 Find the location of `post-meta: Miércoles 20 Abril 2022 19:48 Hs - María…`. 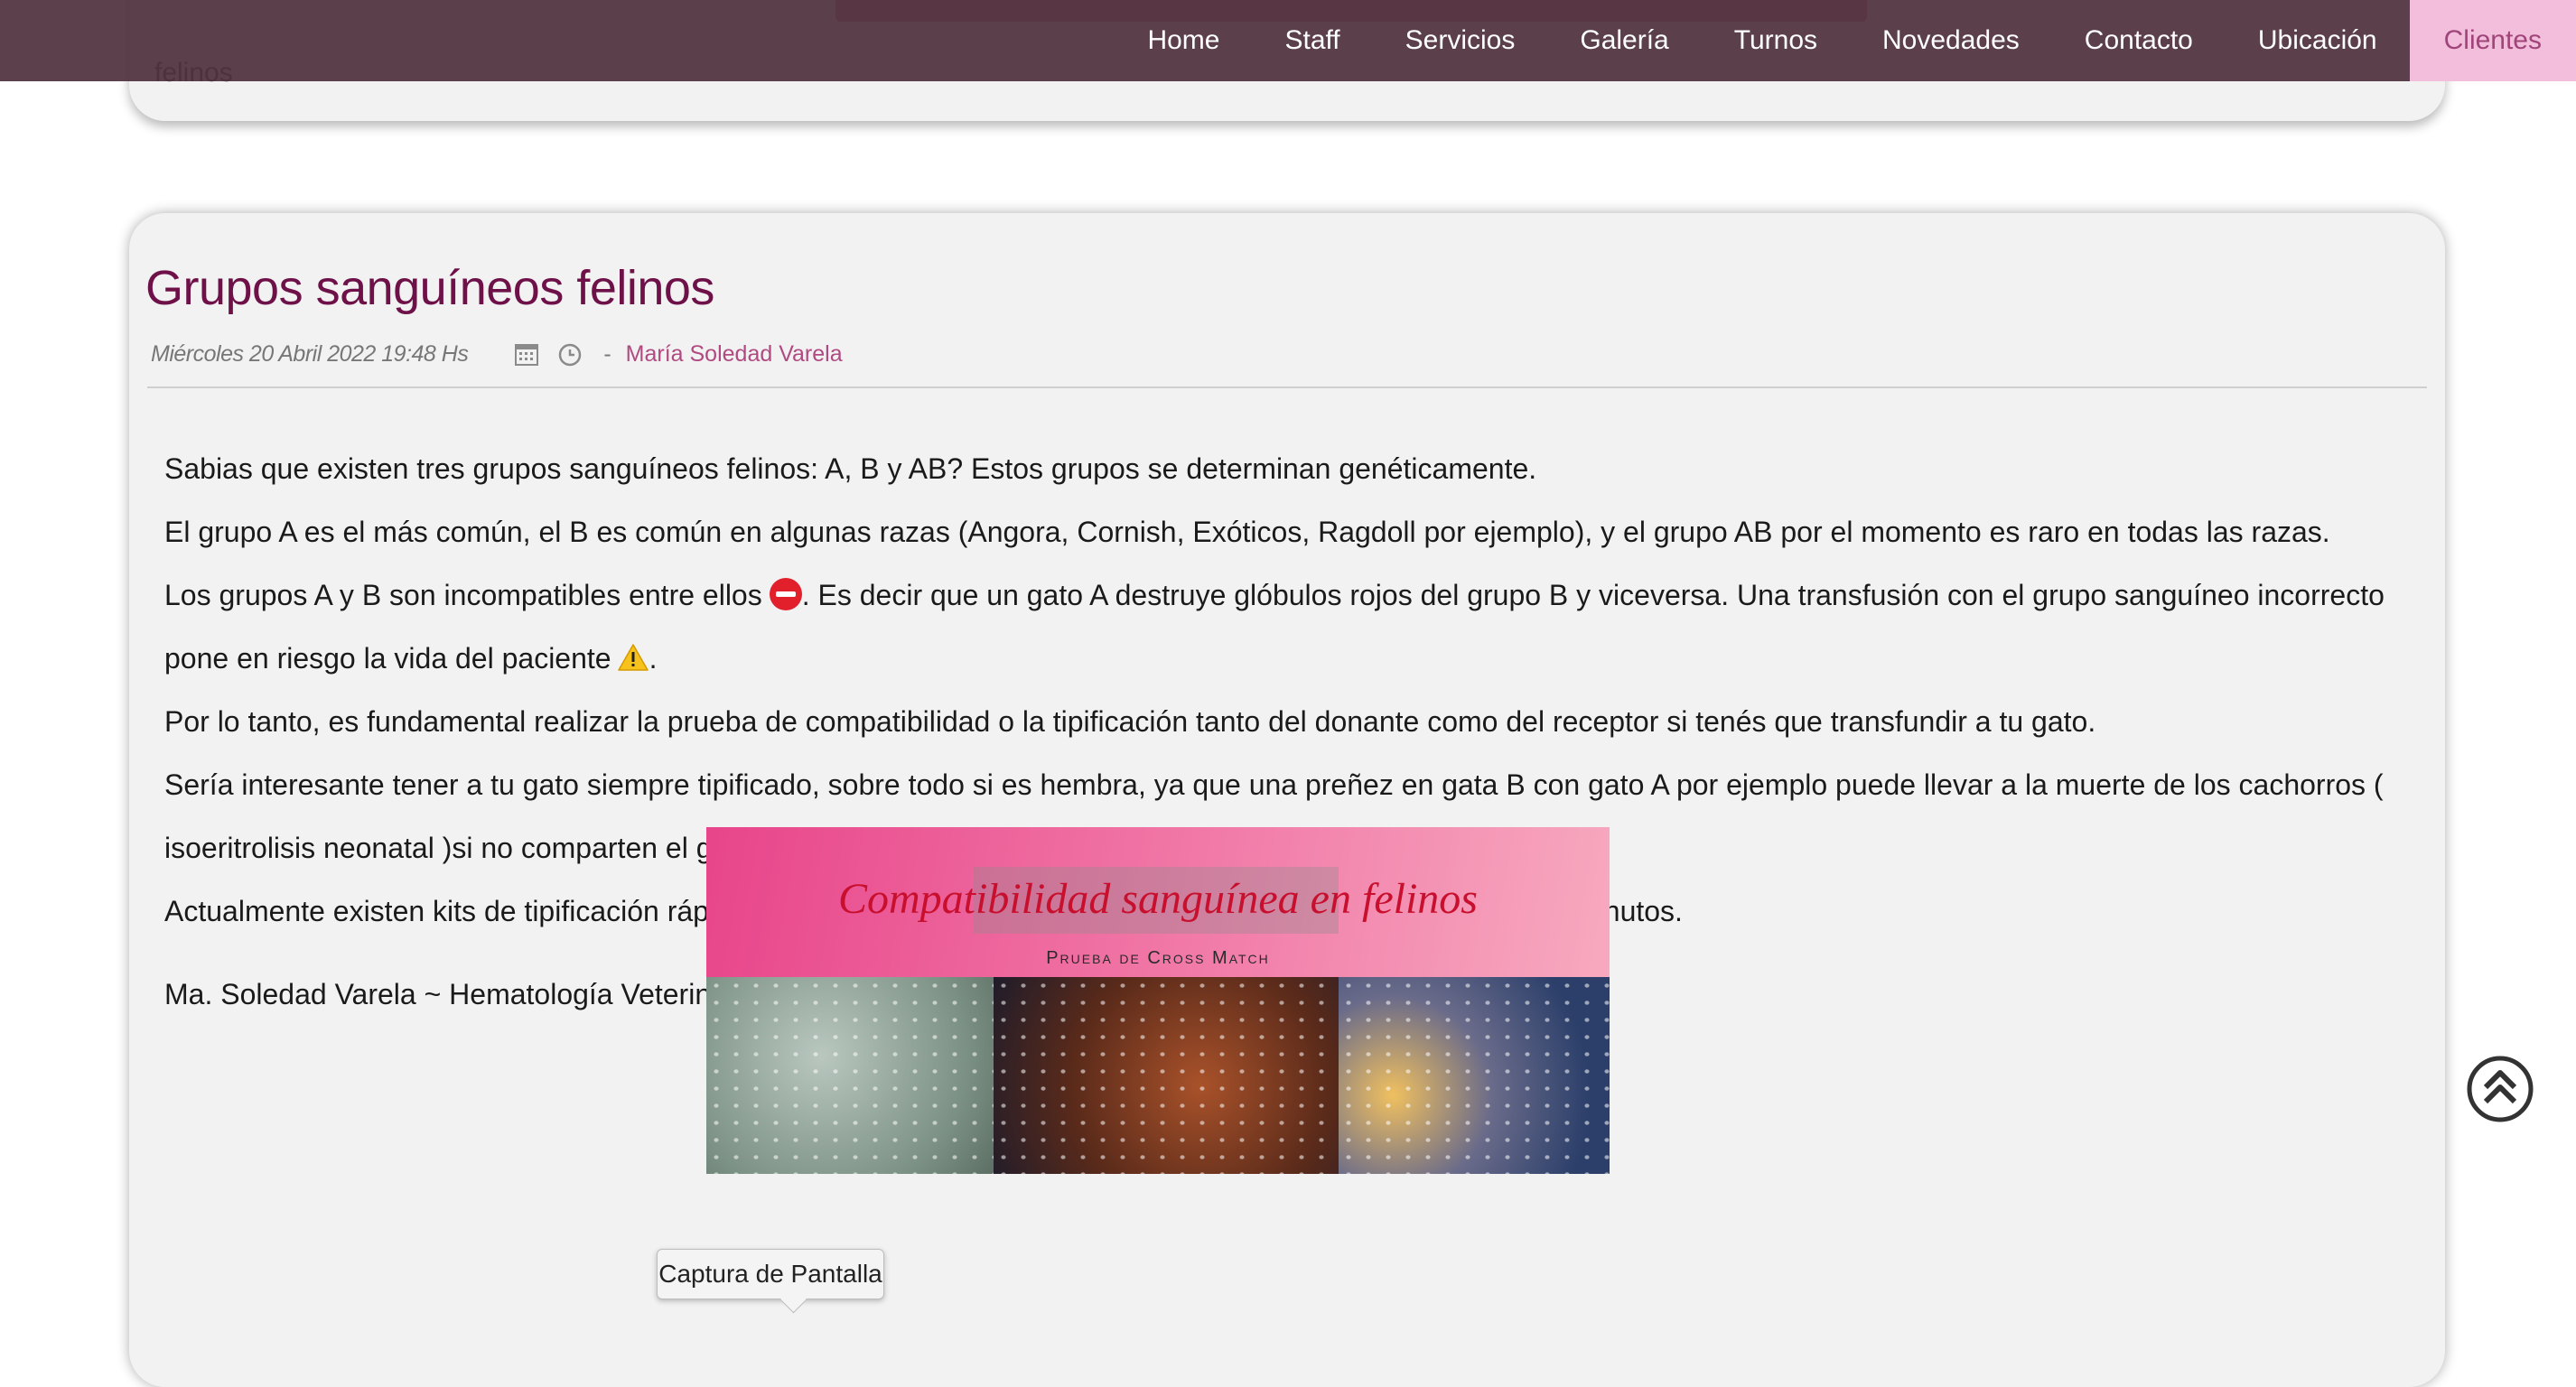

post-meta: Miércoles 20 Abril 2022 19:48 Hs - María… is located at coordinates (497, 354).